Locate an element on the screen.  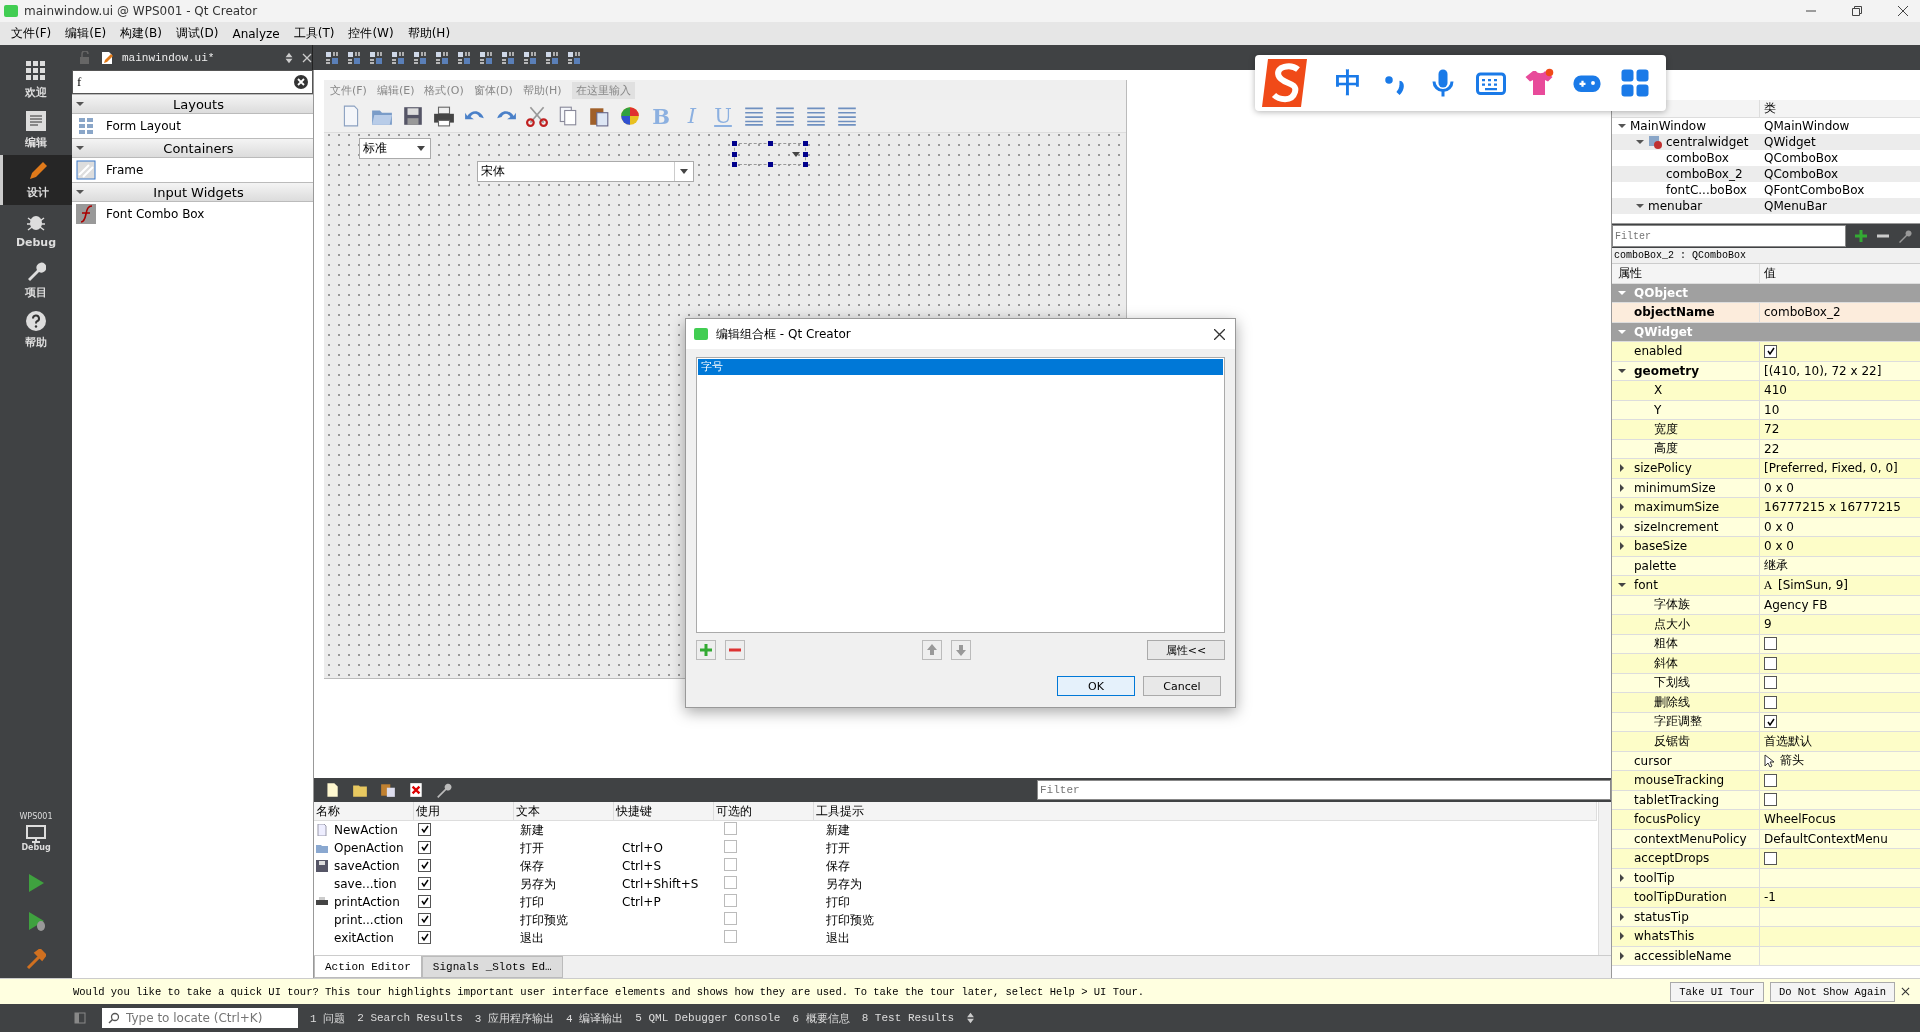
menu-item: 帮助(H) is located at coordinates (429, 33).